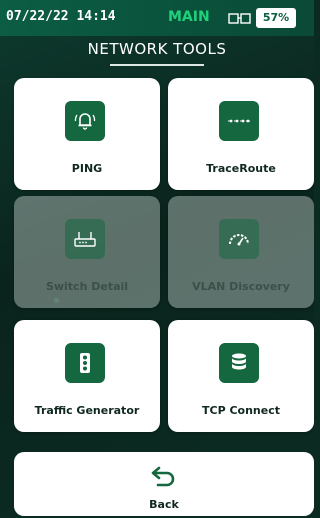  I want to click on back-label: Back, so click(164, 504).